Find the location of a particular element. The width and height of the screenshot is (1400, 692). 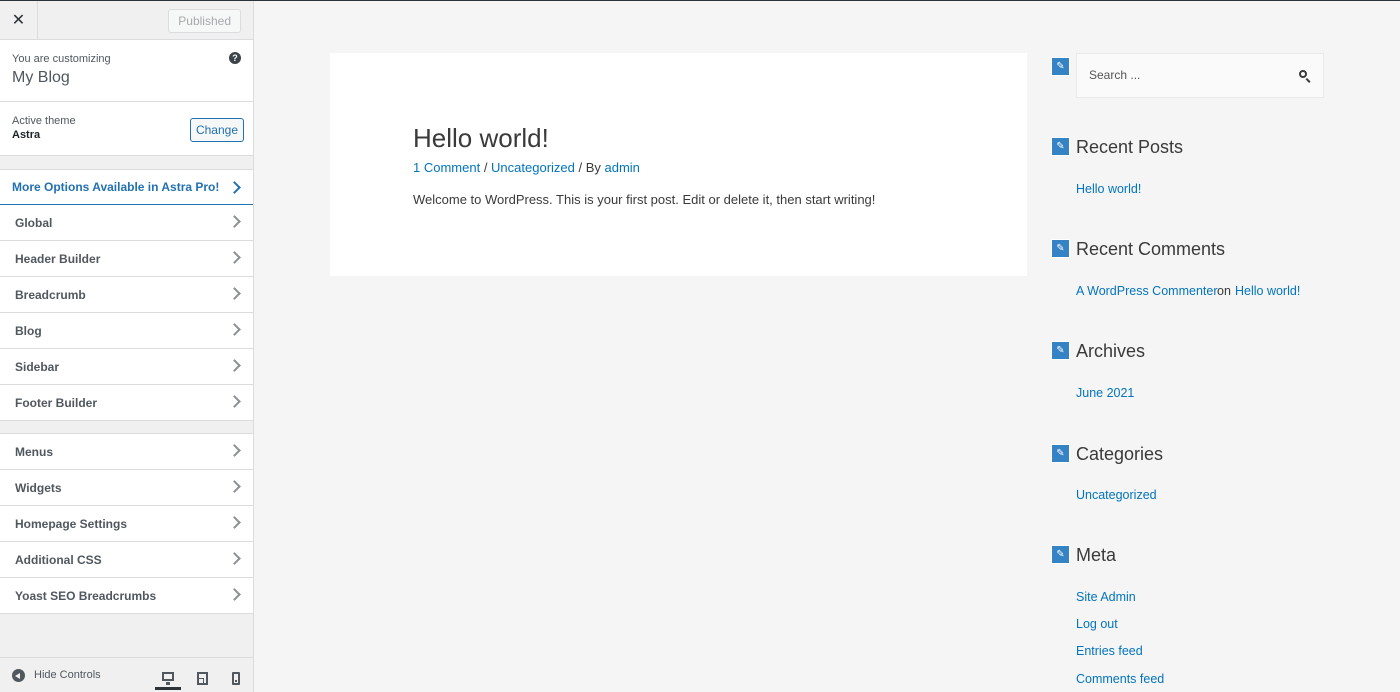

panel-global: Global is located at coordinates (126, 223).